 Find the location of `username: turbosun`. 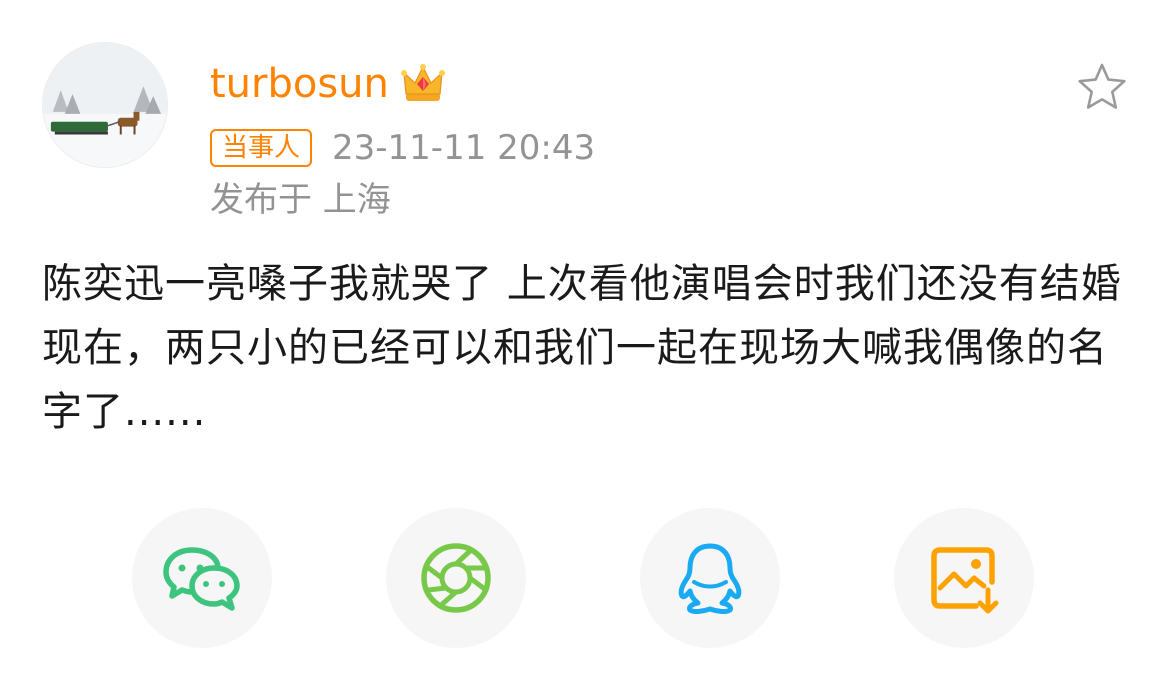

username: turbosun is located at coordinates (327, 84).